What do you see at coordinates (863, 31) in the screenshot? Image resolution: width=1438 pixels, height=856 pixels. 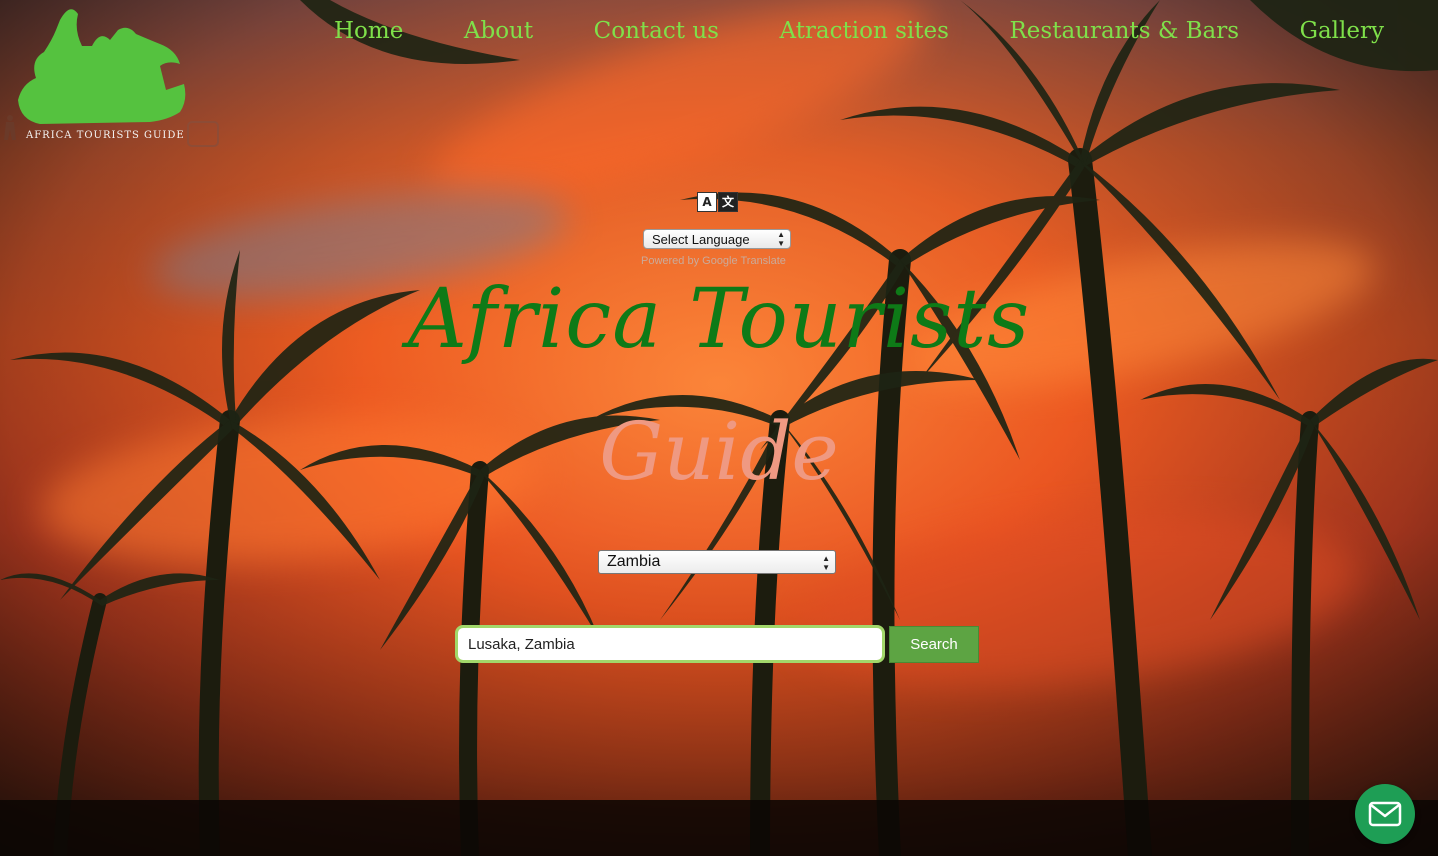 I see `nav-attraction-sites: Atraction sites` at bounding box center [863, 31].